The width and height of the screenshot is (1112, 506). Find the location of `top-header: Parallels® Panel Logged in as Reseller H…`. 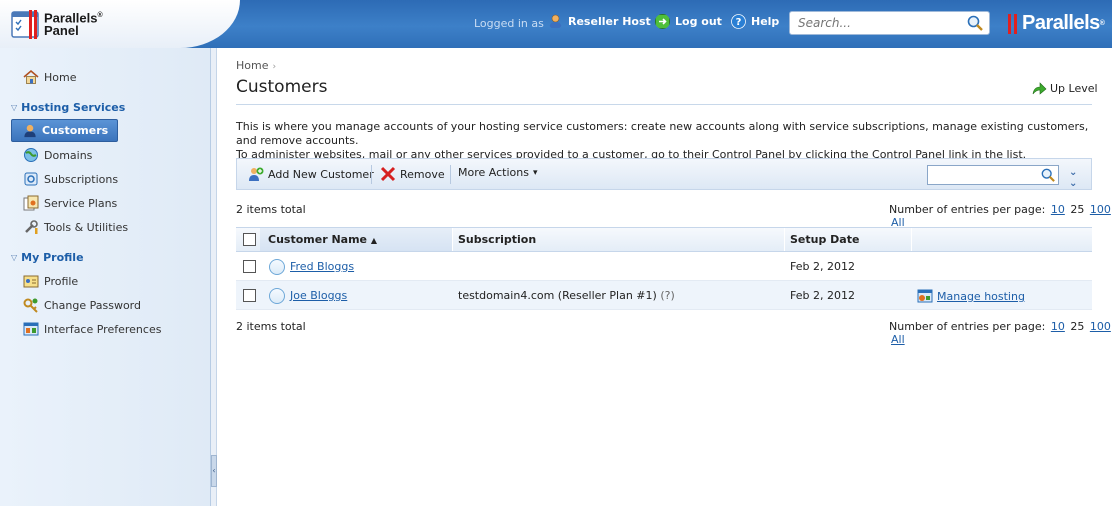

top-header: Parallels® Panel Logged in as Reseller H… is located at coordinates (556, 24).